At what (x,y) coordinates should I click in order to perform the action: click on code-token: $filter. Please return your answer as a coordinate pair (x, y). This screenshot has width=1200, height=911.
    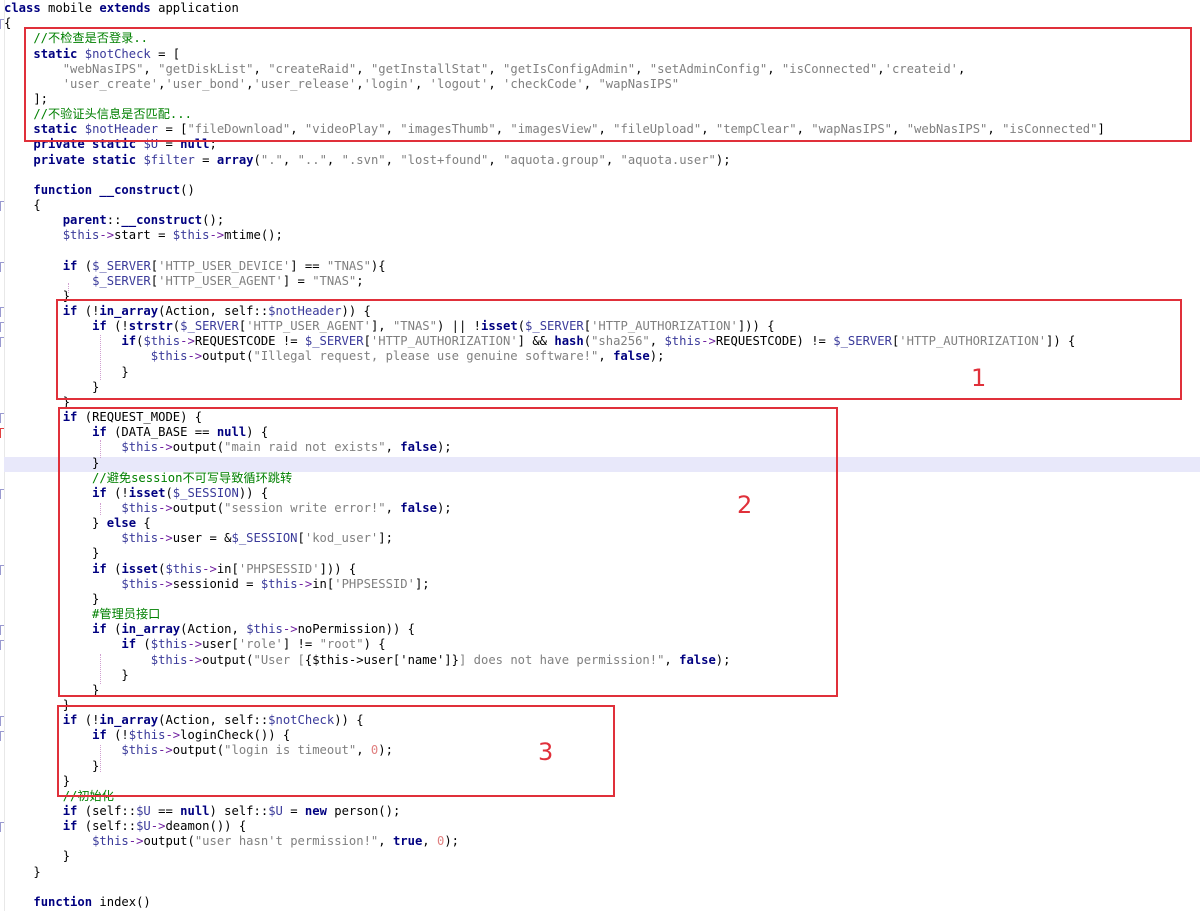
    Looking at the image, I should click on (169, 159).